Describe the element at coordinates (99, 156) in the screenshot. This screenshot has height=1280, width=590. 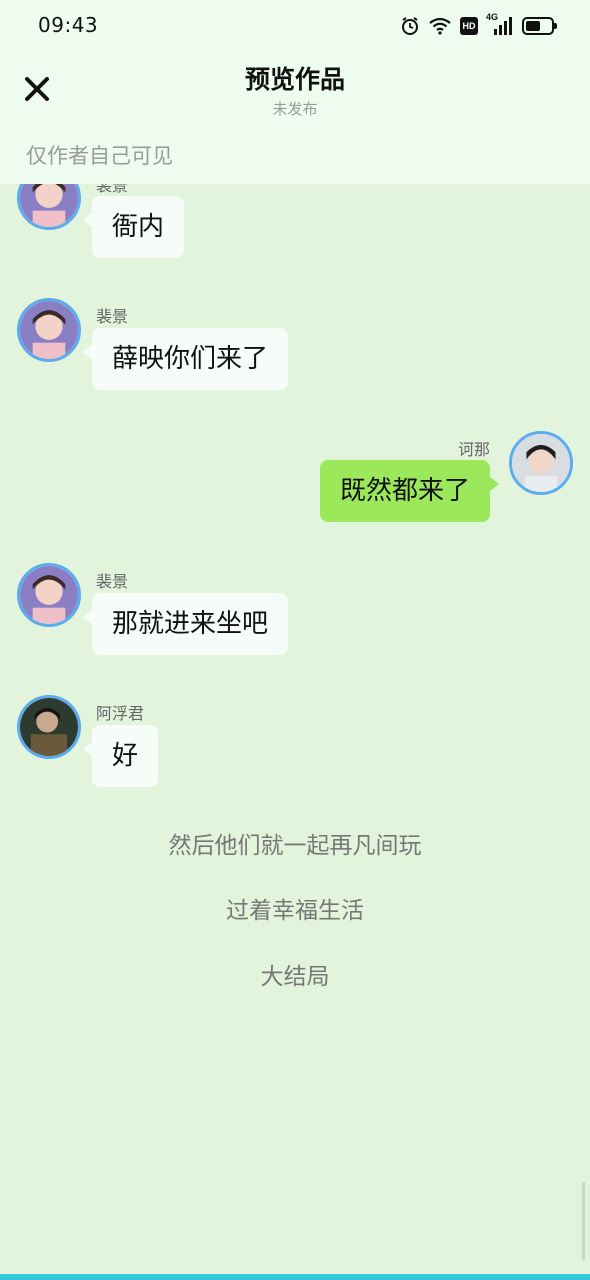
I see `visibility-note: 仅作者自己可见` at that location.